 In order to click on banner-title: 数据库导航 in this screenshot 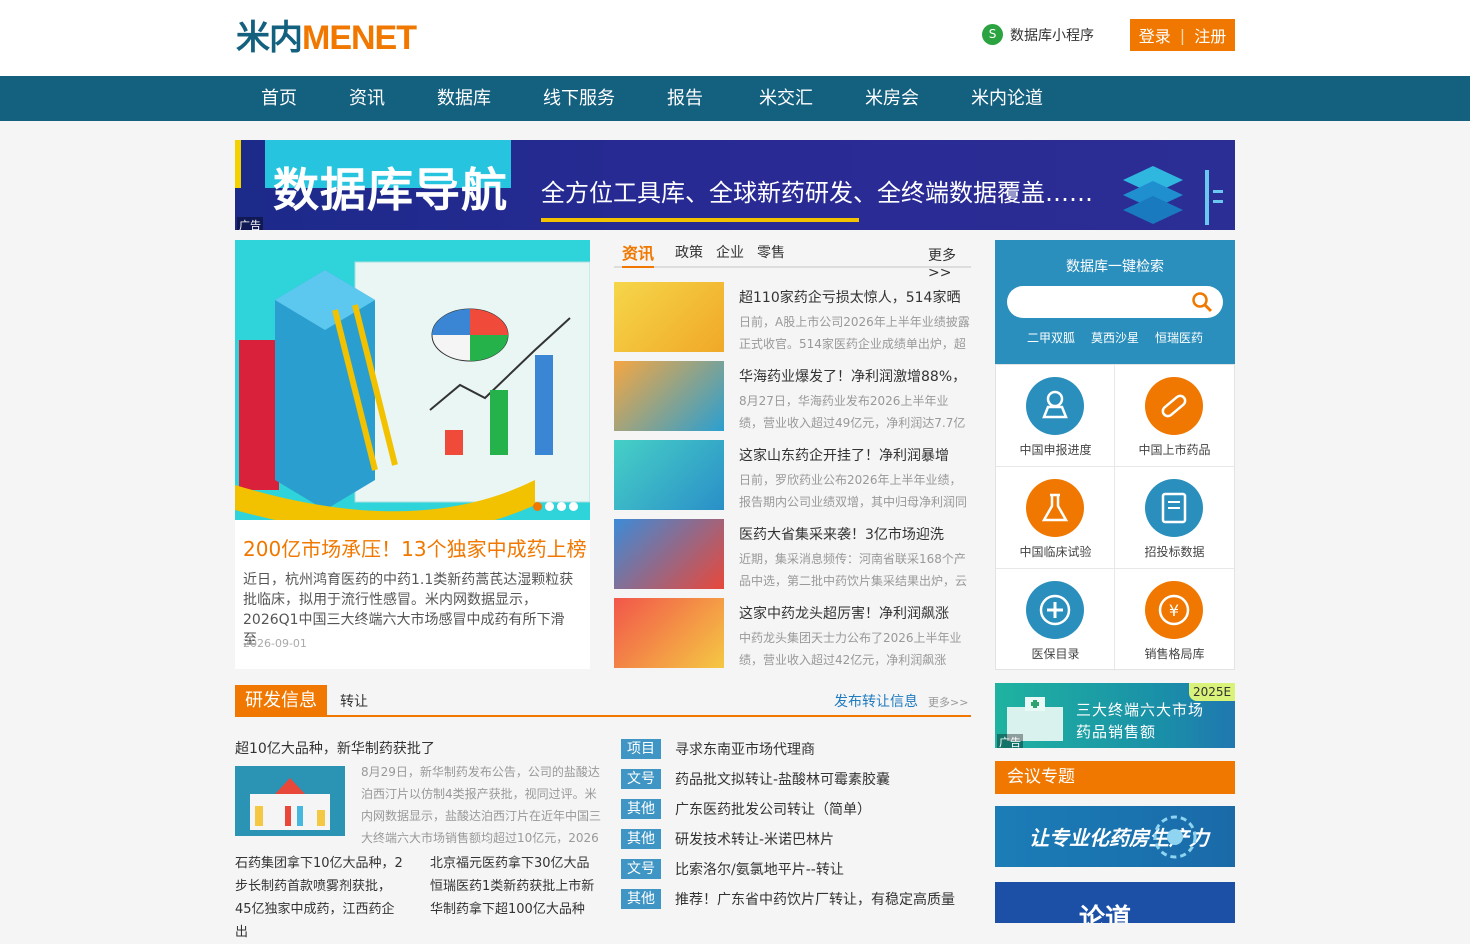, I will do `click(390, 190)`.